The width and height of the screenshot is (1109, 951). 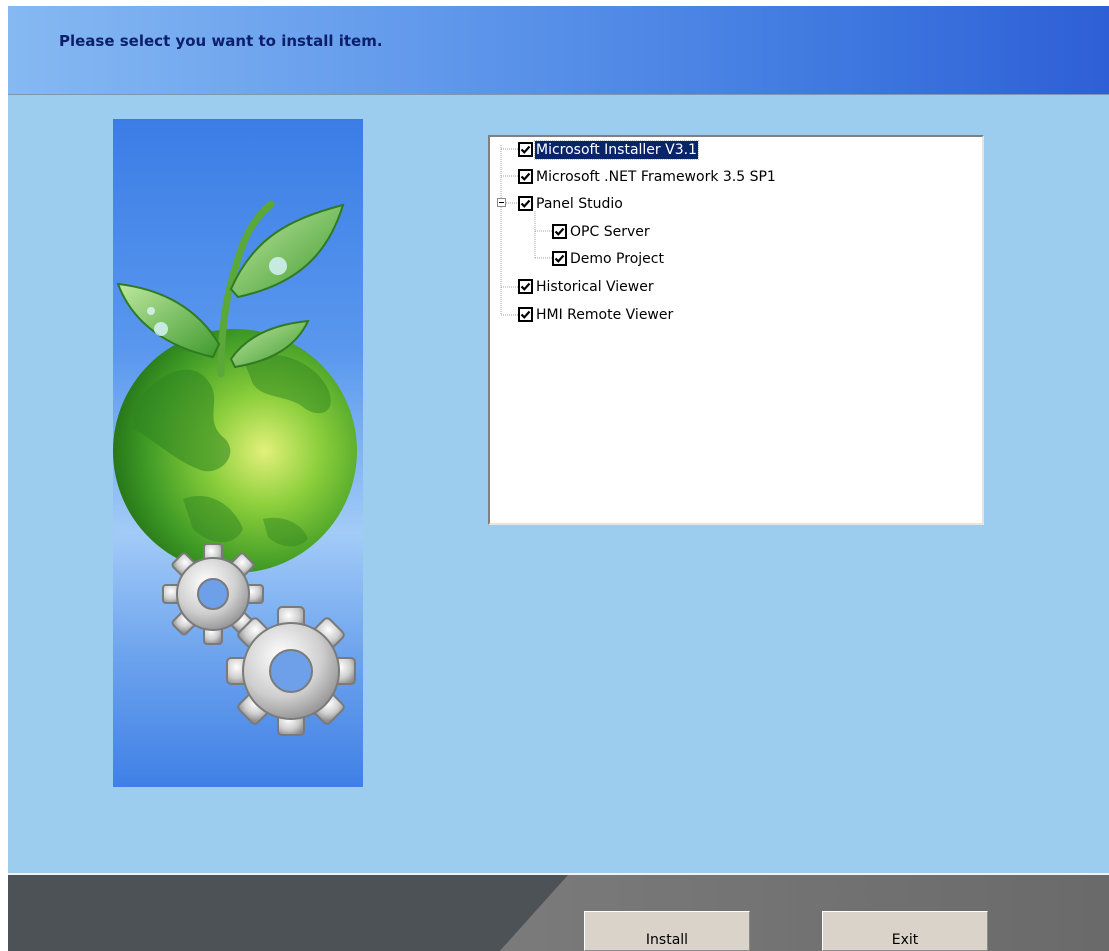 I want to click on exit-button: Exit, so click(x=905, y=931).